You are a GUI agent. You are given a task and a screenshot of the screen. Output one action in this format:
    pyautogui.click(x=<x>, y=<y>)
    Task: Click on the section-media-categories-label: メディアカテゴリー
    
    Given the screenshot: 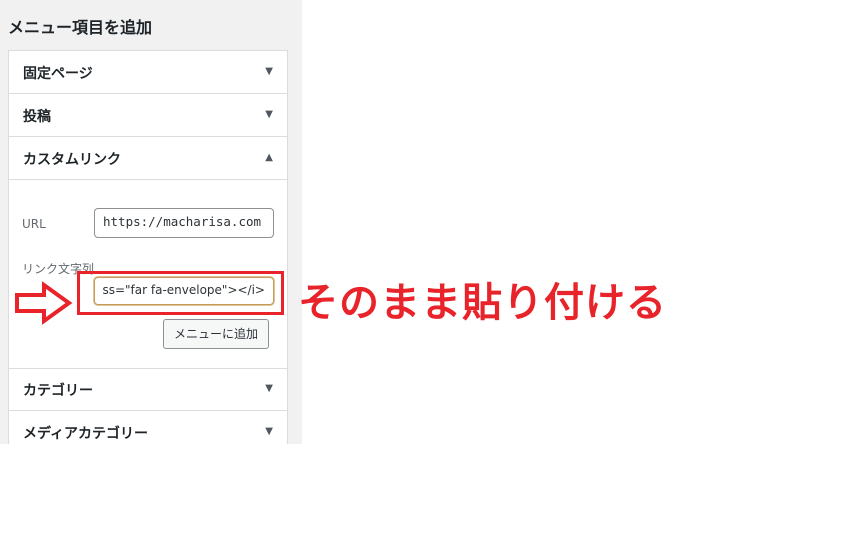 What is the action you would take?
    pyautogui.click(x=86, y=434)
    